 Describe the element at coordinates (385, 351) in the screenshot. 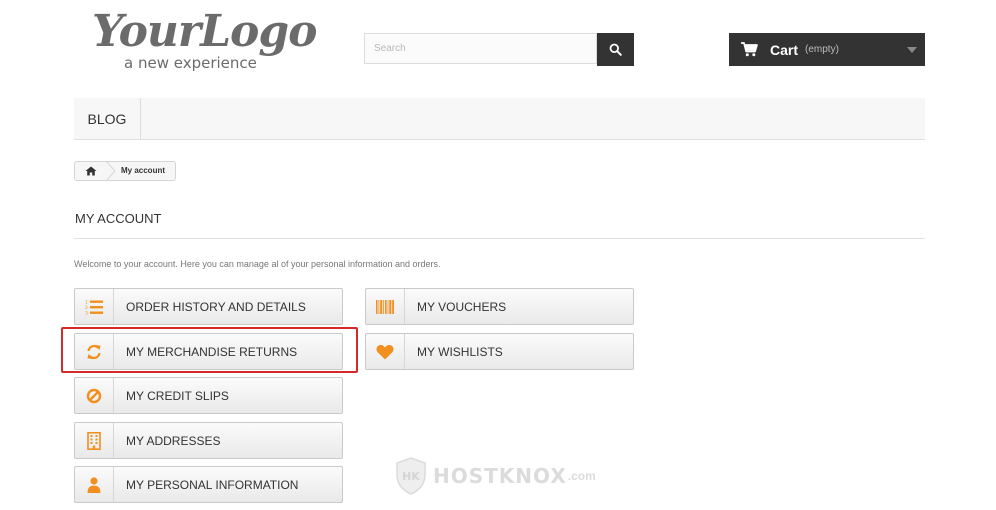

I see `heart-icon` at that location.